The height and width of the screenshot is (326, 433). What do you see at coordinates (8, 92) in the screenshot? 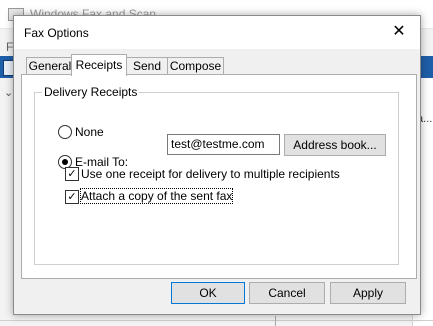
I see `chevron-down-icon: ⌄` at bounding box center [8, 92].